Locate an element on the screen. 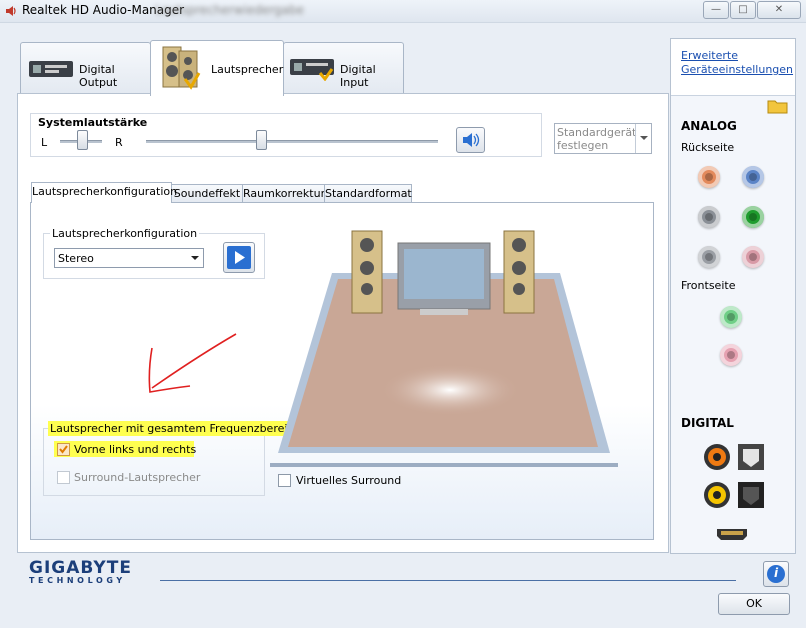 Image resolution: width=806 pixels, height=628 pixels. surround-label: Surround-Lautsprecher is located at coordinates (137, 477).